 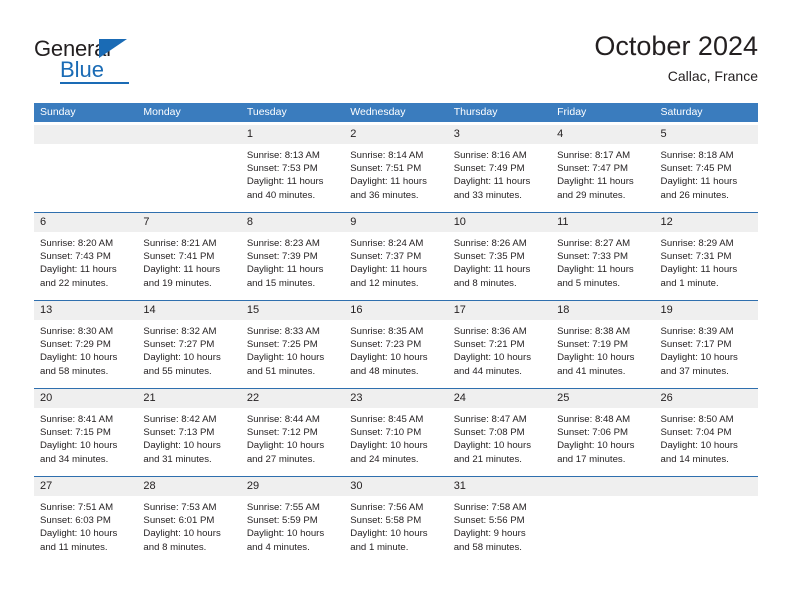 I want to click on day-number: 6, so click(x=85, y=222).